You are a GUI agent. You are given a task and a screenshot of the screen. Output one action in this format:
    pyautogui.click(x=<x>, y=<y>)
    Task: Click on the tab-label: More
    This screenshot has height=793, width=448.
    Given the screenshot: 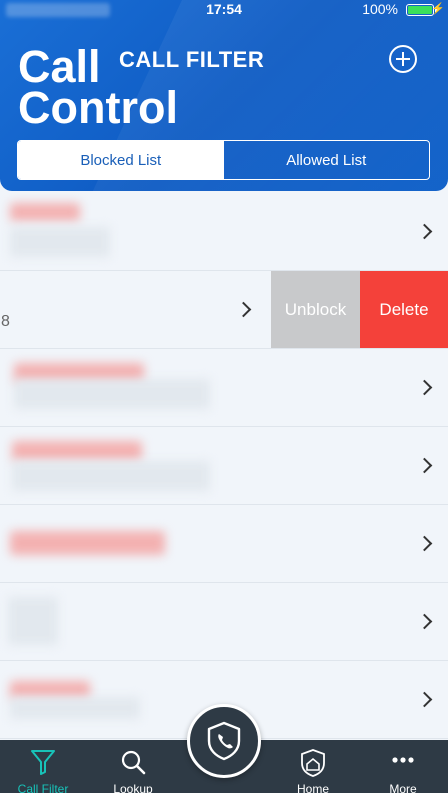 What is the action you would take?
    pyautogui.click(x=403, y=787)
    